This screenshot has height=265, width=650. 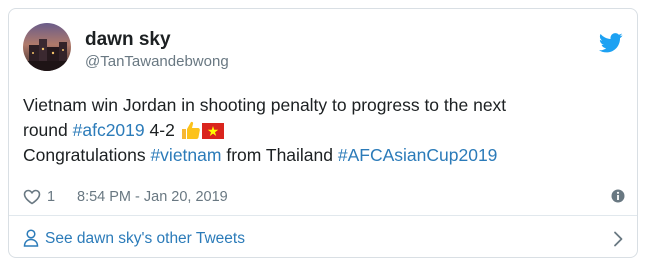 I want to click on info-icon, so click(x=618, y=196).